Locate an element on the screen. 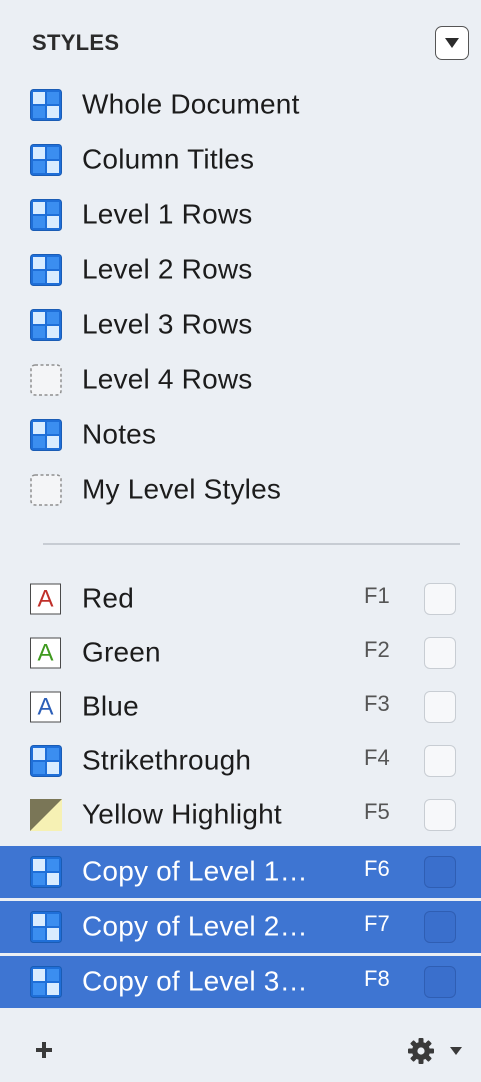  level-style-row: My Level Styles is located at coordinates (240, 490).